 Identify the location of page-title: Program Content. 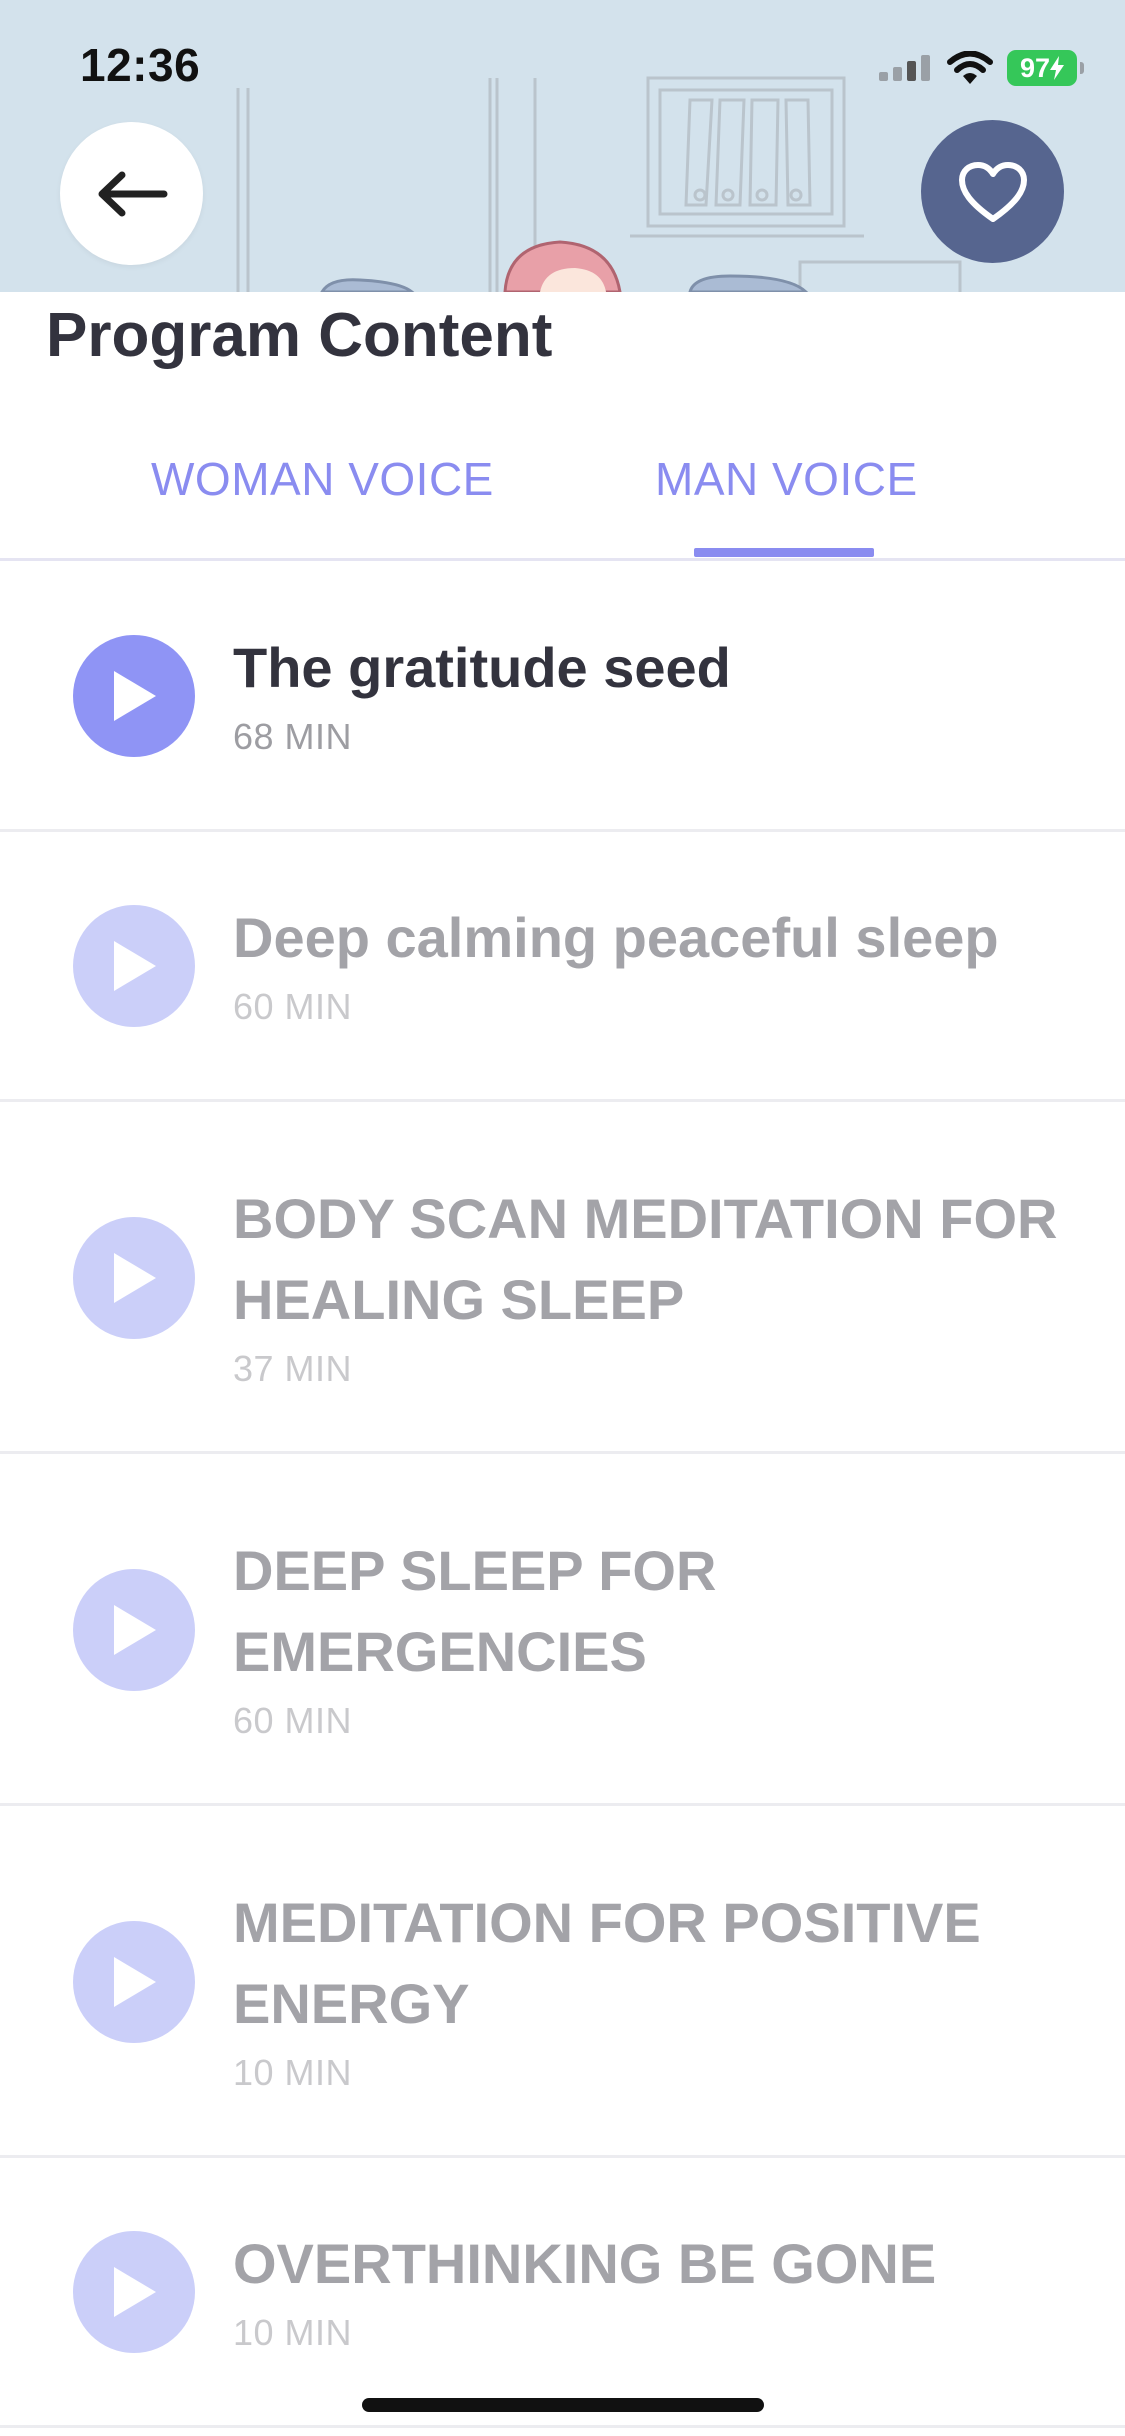
(299, 335).